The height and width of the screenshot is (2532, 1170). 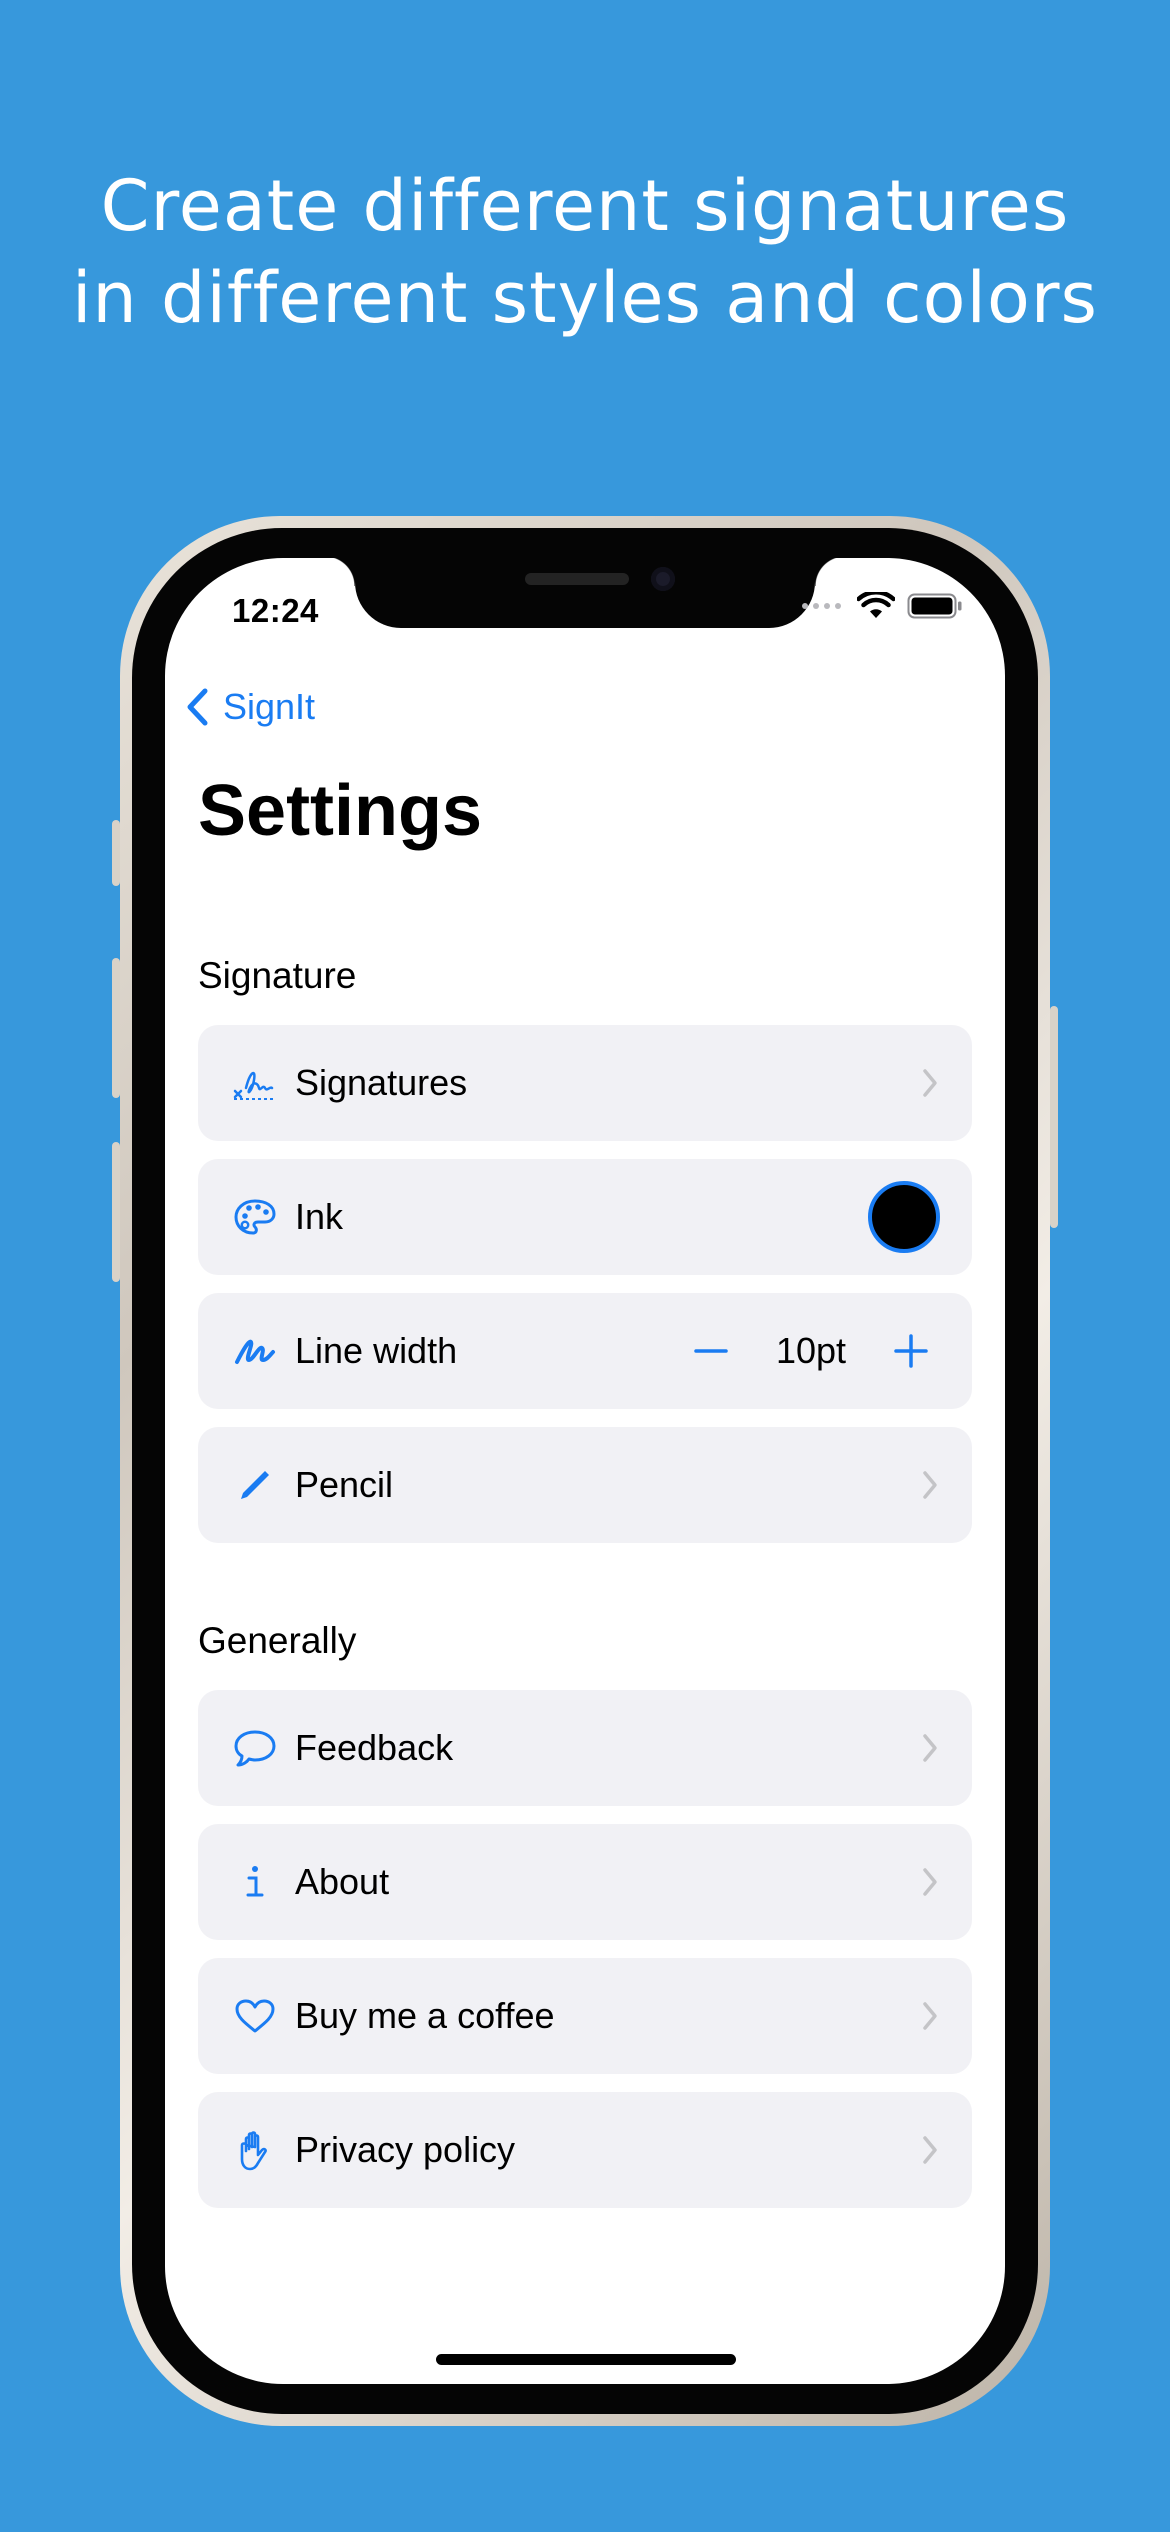 What do you see at coordinates (585, 1083) in the screenshot?
I see `row-signatures: Signatures` at bounding box center [585, 1083].